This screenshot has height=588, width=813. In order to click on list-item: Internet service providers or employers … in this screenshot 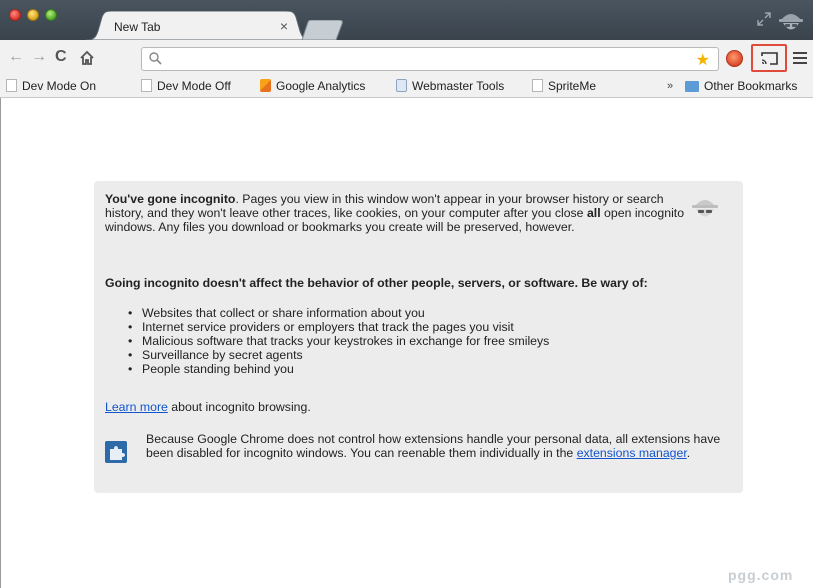, I will do `click(428, 327)`.